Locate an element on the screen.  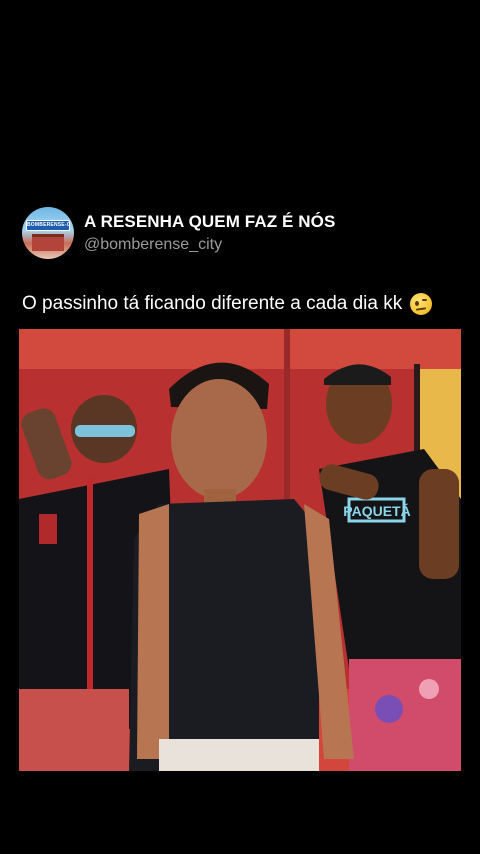
avatar-banner-text: BOMBERENSE-CITY is located at coordinates (48, 225).